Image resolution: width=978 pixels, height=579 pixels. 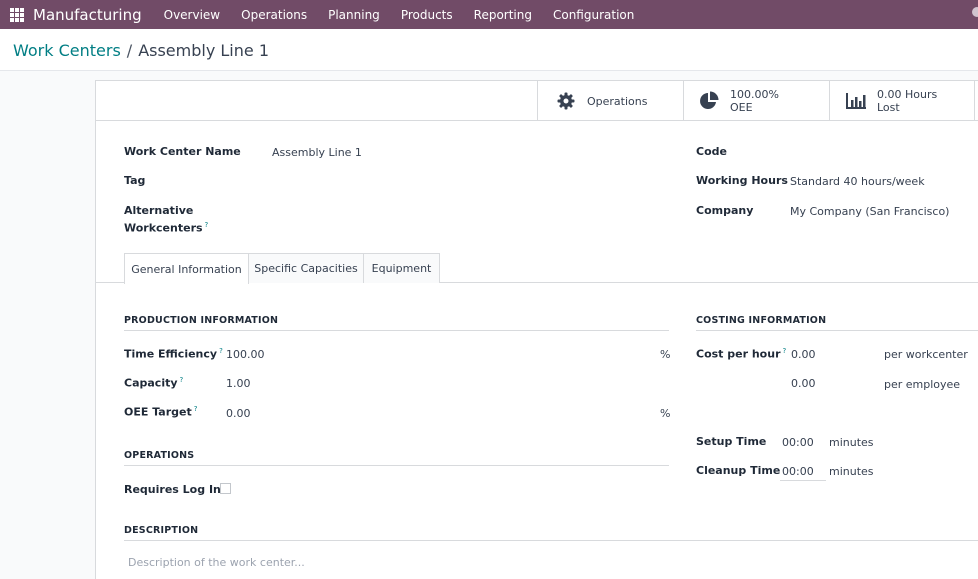 What do you see at coordinates (489, 50) in the screenshot?
I see `control-panel: Work Centers / Assembly Line 1` at bounding box center [489, 50].